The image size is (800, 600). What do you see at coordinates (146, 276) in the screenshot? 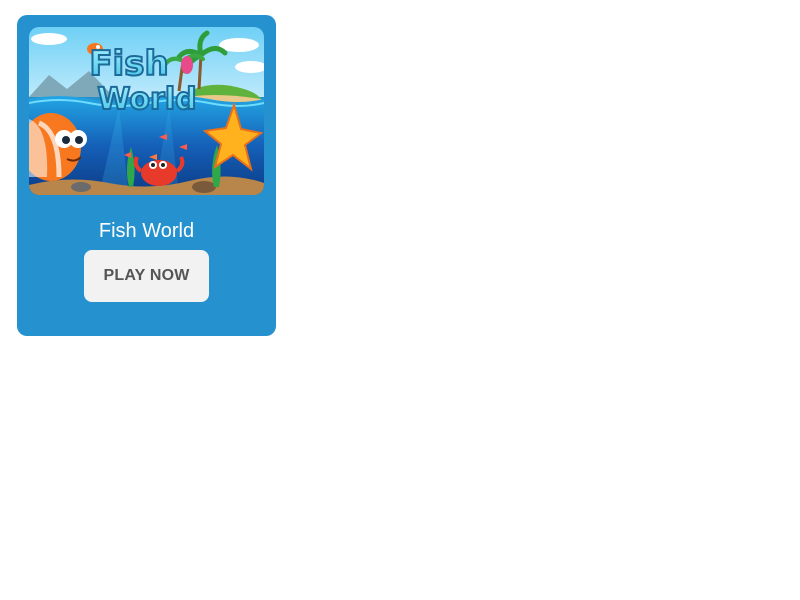
I see `play-now-button: PLAY NOW` at bounding box center [146, 276].